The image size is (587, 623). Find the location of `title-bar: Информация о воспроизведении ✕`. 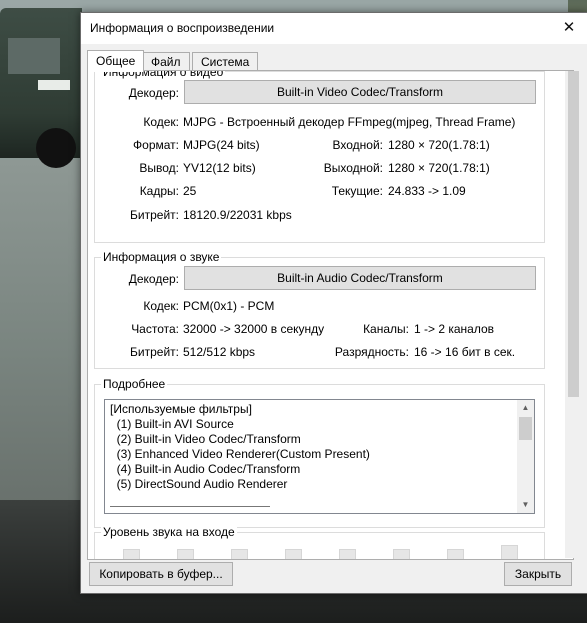

title-bar: Информация о воспроизведении ✕ is located at coordinates (334, 28).